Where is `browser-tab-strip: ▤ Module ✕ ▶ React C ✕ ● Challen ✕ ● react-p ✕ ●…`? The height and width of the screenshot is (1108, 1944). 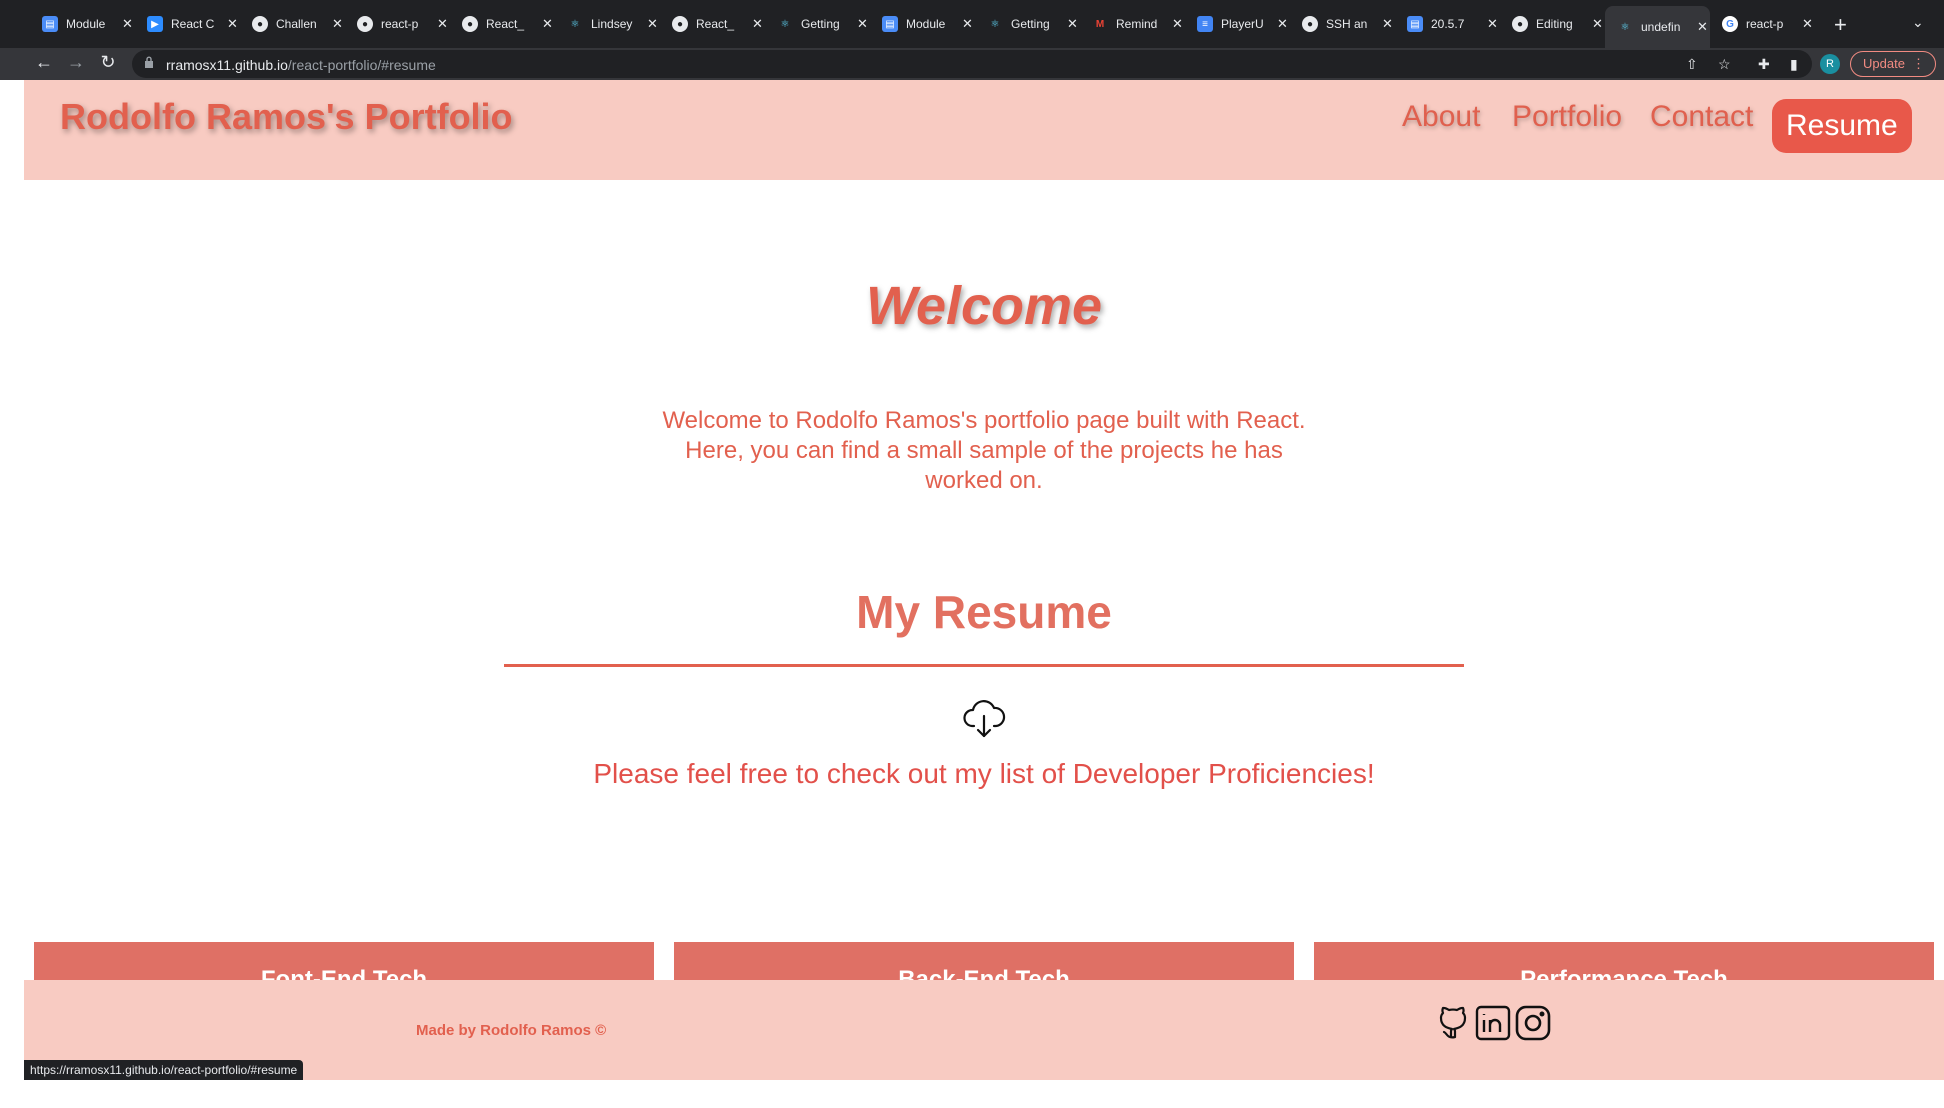
browser-tab-strip: ▤ Module ✕ ▶ React C ✕ ● Challen ✕ ● react-p ✕ ●… is located at coordinates (972, 24).